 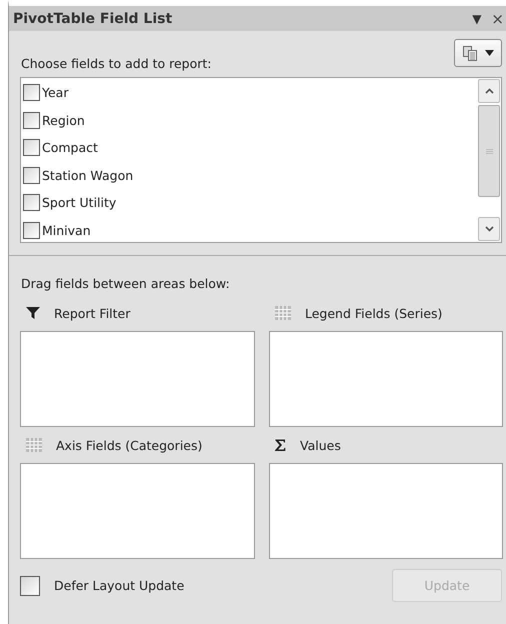 I want to click on defer-checkbox, so click(x=30, y=586).